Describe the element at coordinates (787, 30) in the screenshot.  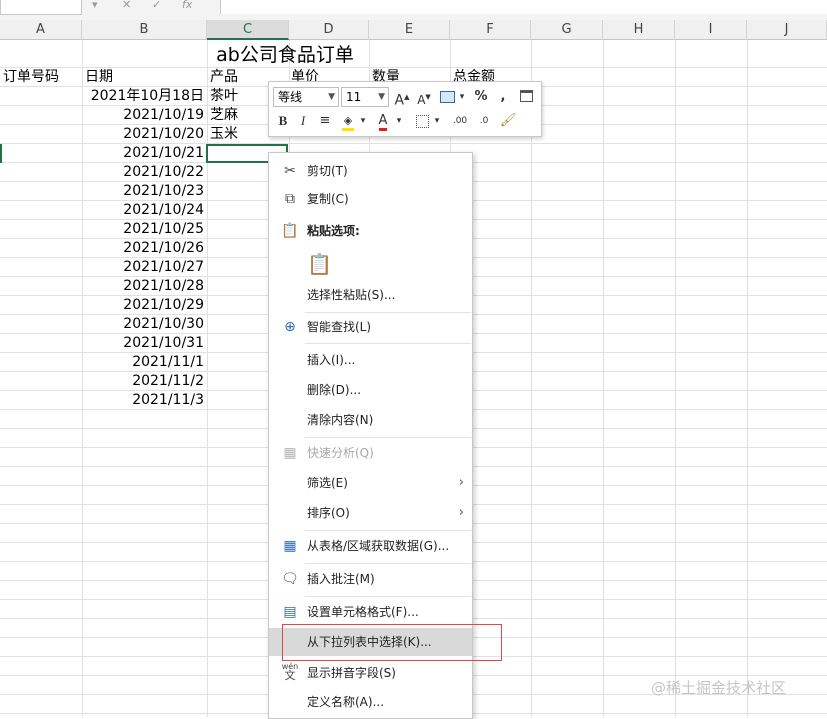
I see `column-header-j: J` at that location.